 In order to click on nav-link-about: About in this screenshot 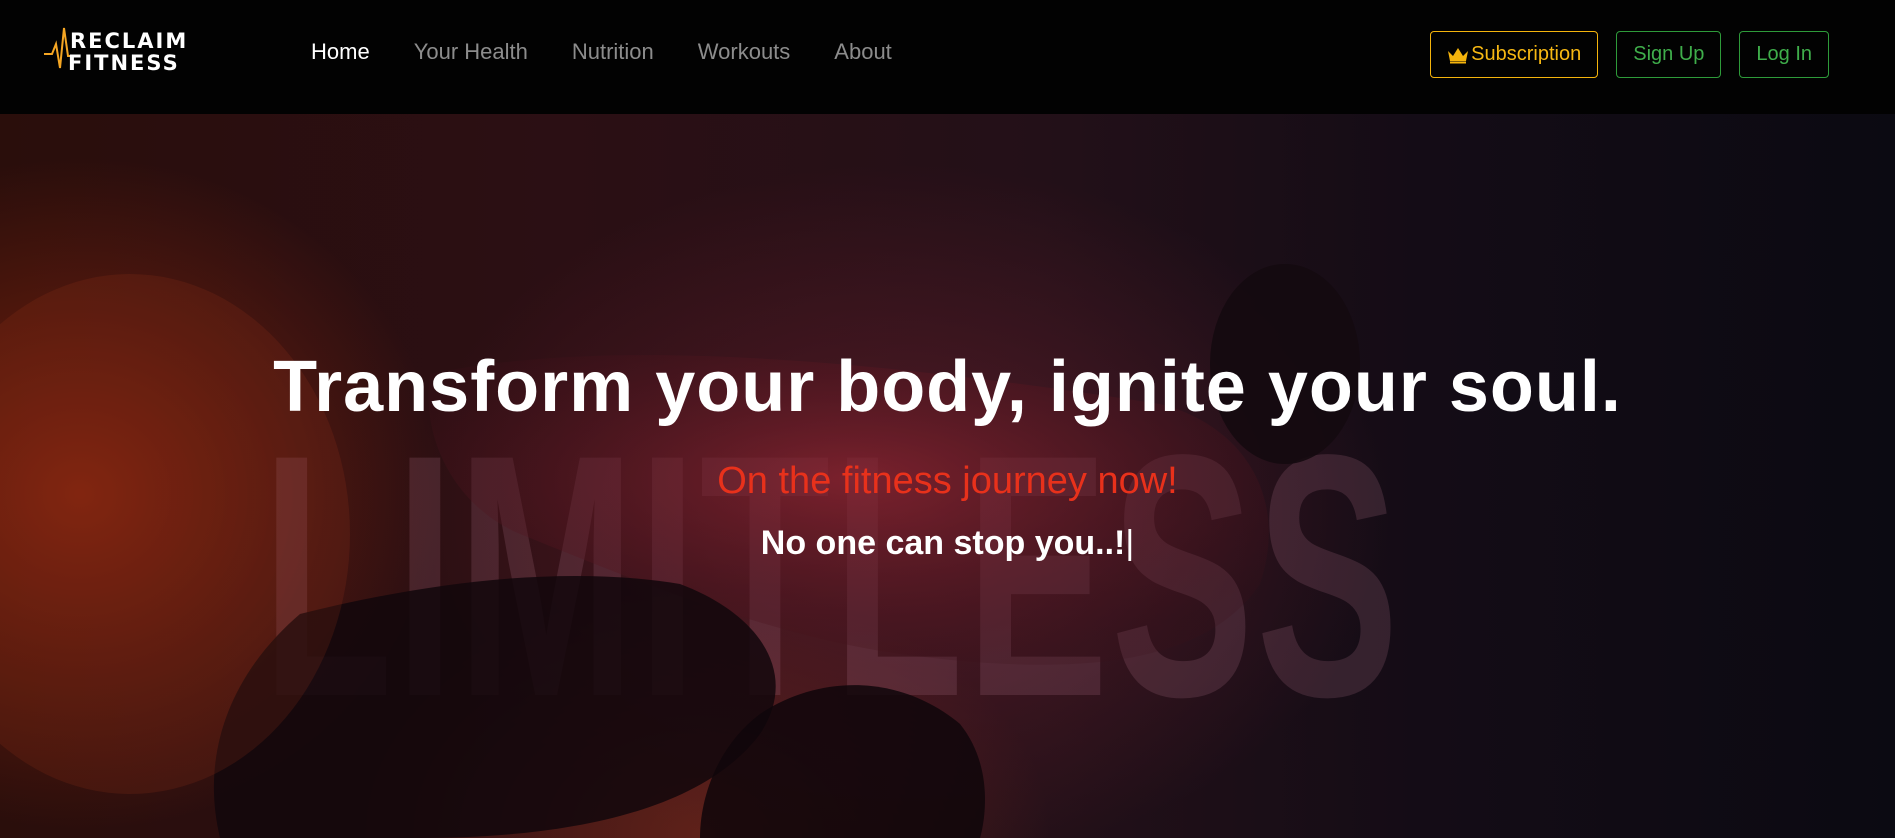, I will do `click(863, 52)`.